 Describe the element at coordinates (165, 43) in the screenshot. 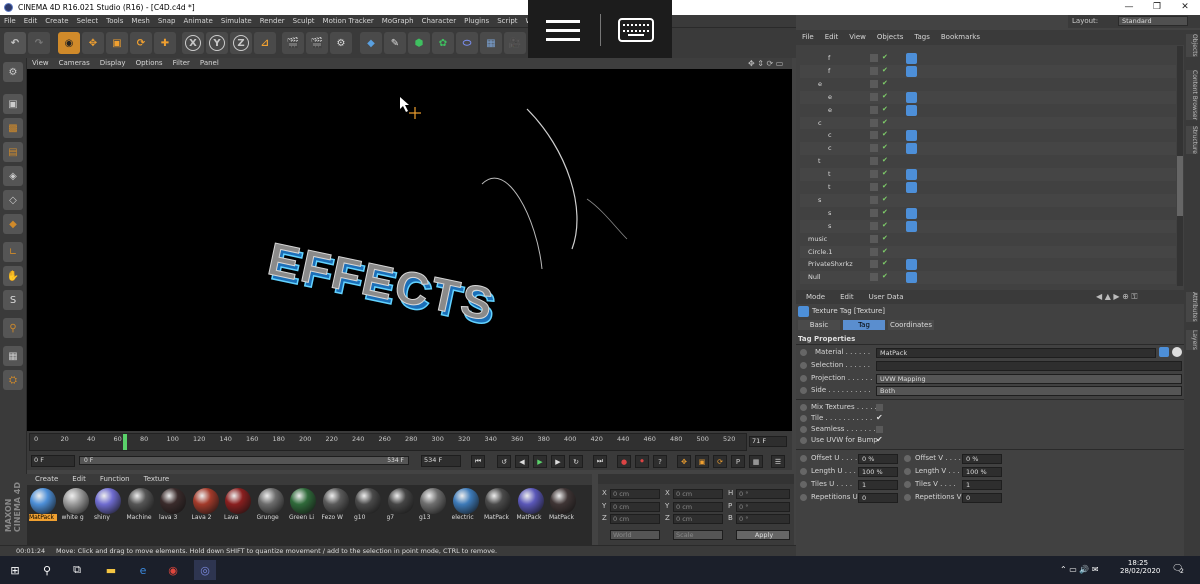

I see `recent-tools-icon: ✚` at that location.